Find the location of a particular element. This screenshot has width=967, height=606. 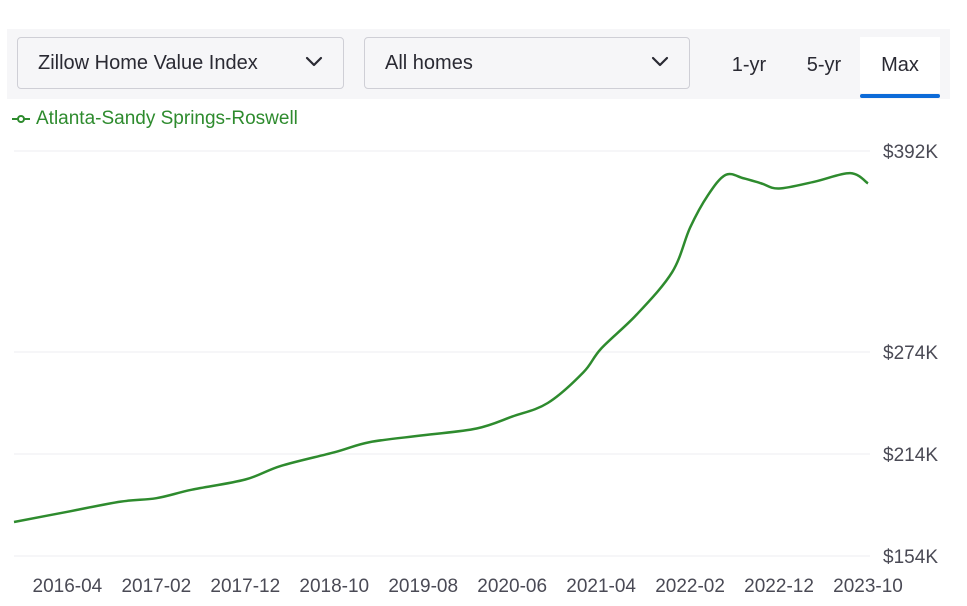

x-tick-label: 2020-06 is located at coordinates (512, 586).